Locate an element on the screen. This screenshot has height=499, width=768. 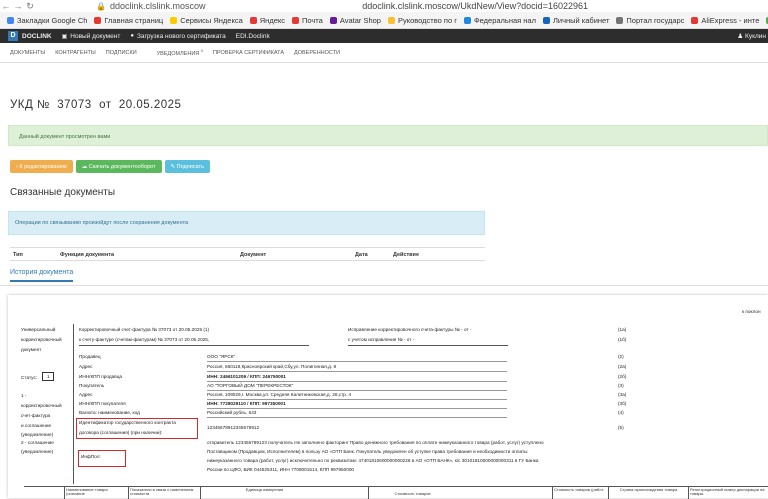
status-desc-2: корректировочный is located at coordinates (41, 405).